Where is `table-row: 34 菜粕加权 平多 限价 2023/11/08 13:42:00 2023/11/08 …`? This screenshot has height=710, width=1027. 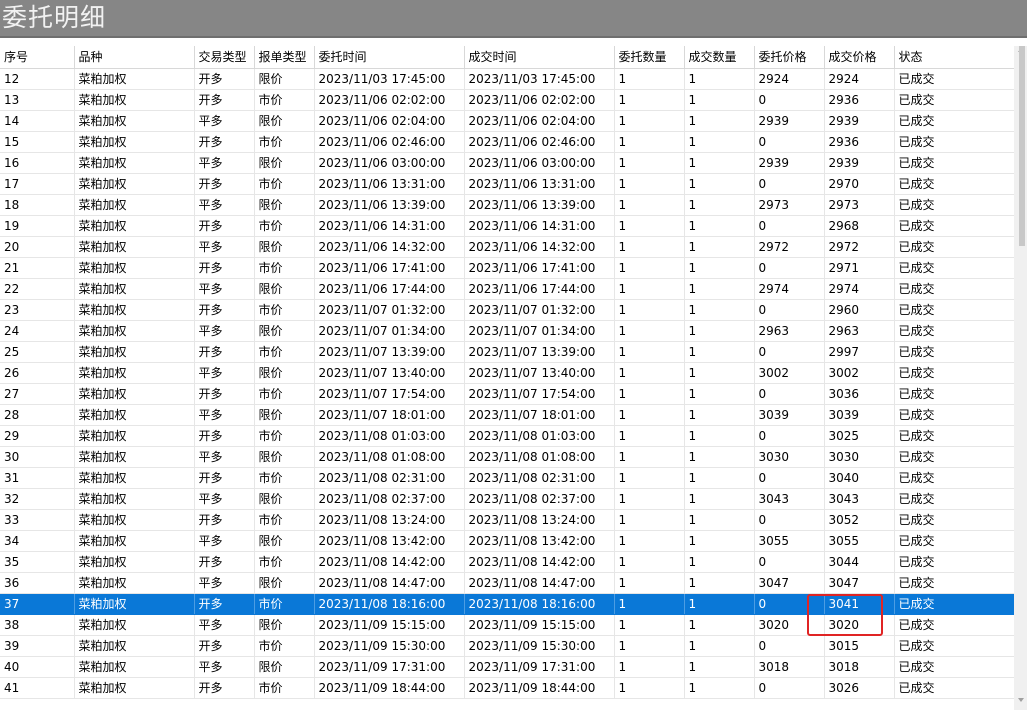
table-row: 34 菜粕加权 平多 限价 2023/11/08 13:42:00 2023/11/08 … is located at coordinates (507, 541).